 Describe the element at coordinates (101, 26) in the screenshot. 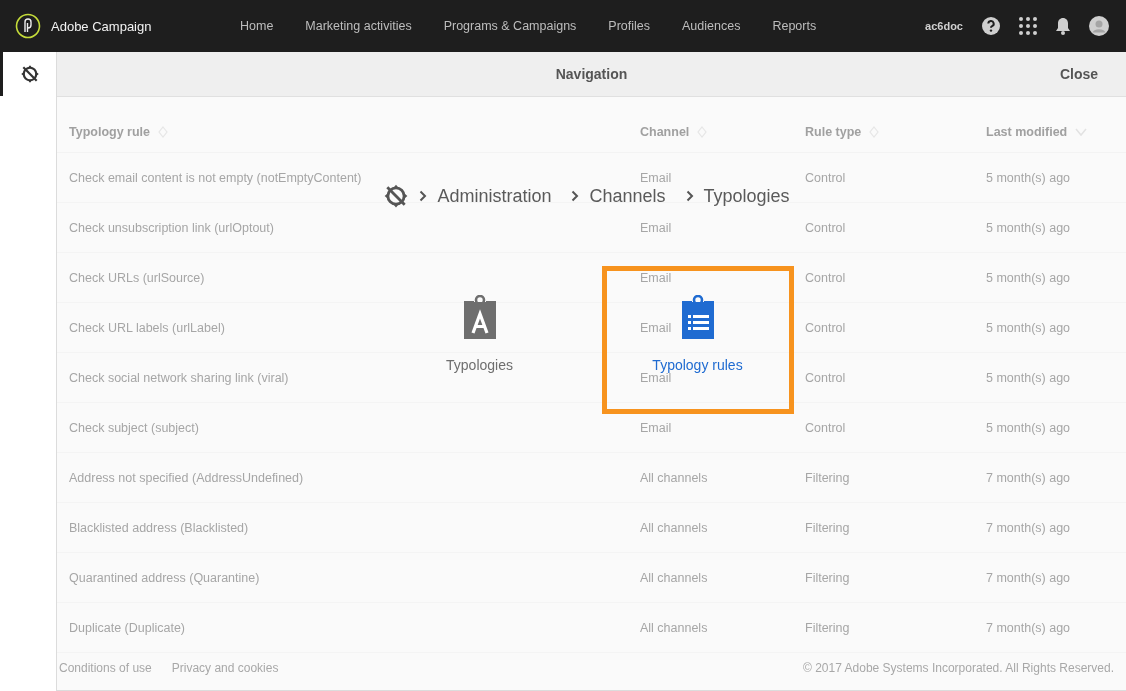

I see `app-name: Adobe Campaign` at that location.